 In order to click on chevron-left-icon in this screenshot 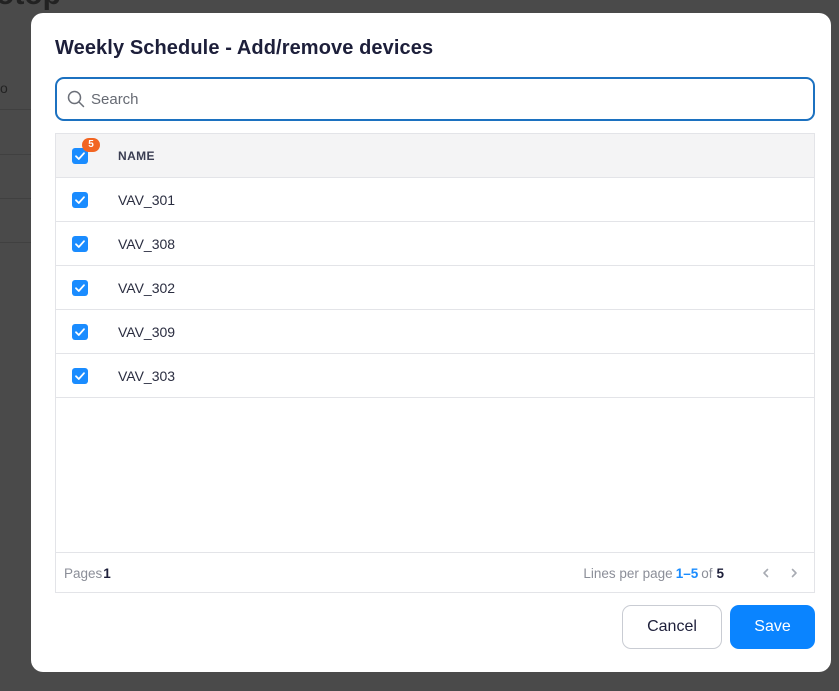, I will do `click(766, 573)`.